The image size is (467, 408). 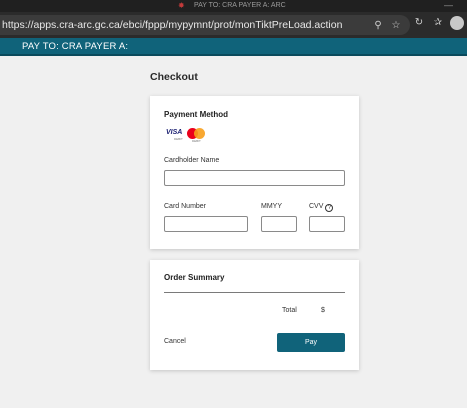 What do you see at coordinates (194, 277) in the screenshot?
I see `order-summary-title: Order Summary` at bounding box center [194, 277].